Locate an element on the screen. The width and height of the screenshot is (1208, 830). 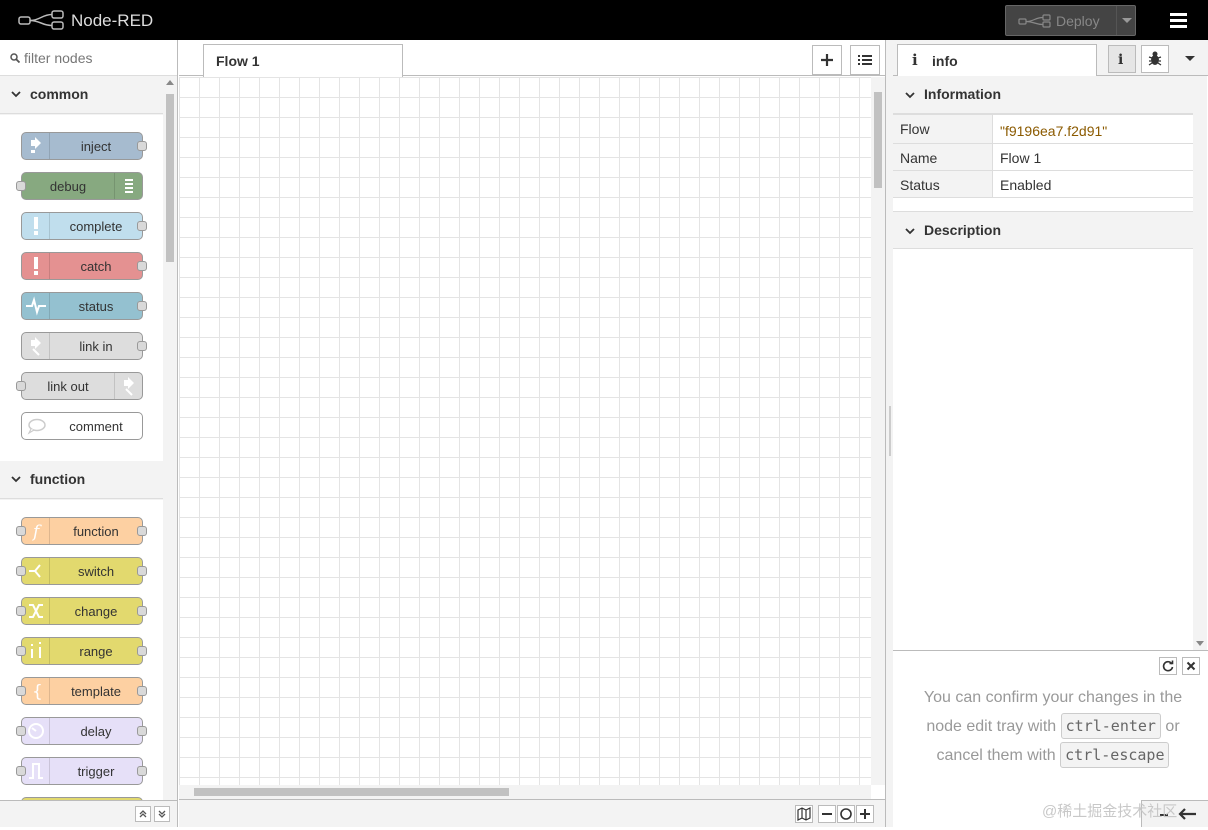
section-label: Information is located at coordinates (962, 94).